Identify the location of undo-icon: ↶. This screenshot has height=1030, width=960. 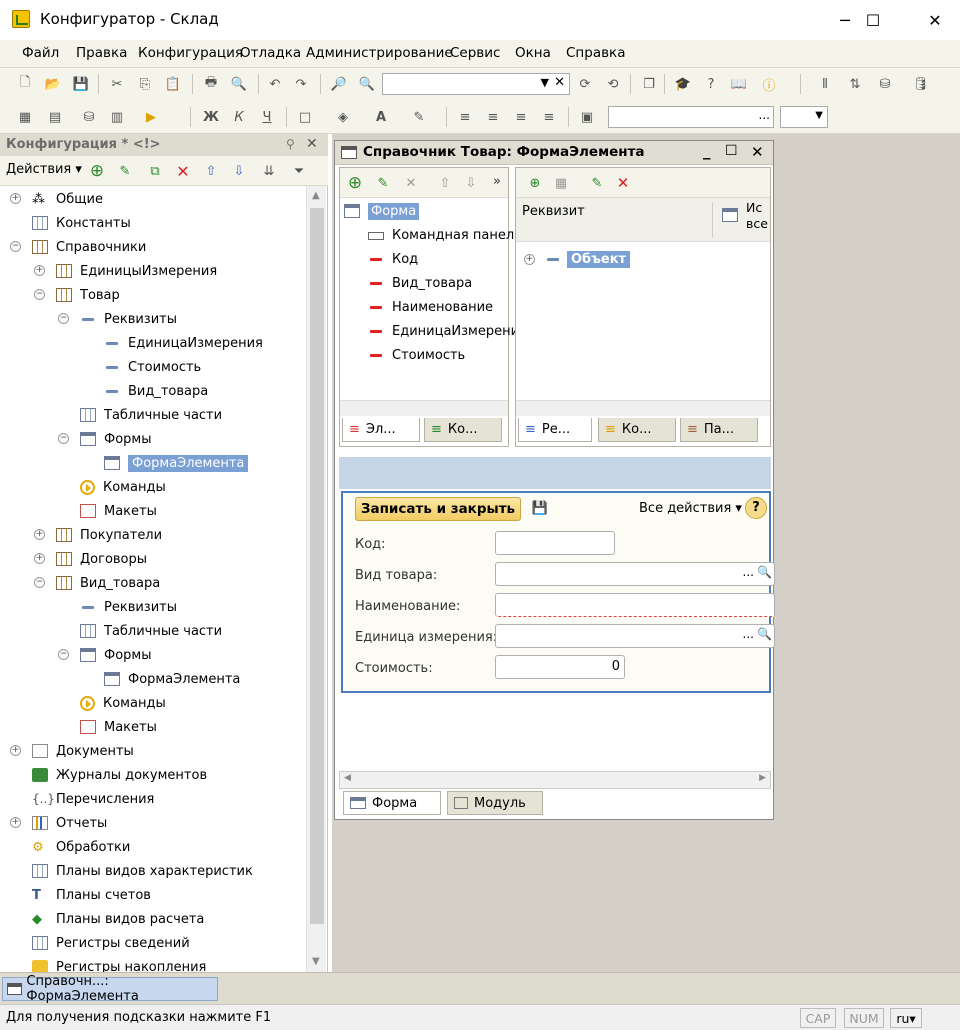
(275, 84).